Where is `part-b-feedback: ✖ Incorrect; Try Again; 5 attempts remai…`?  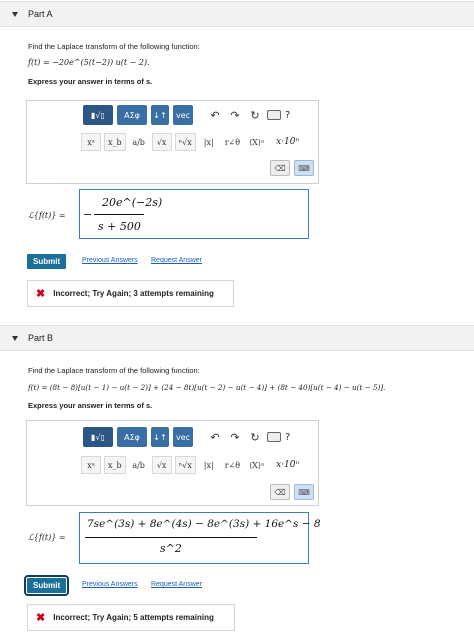
part-b-feedback: ✖ Incorrect; Try Again; 5 attempts remai… is located at coordinates (131, 617).